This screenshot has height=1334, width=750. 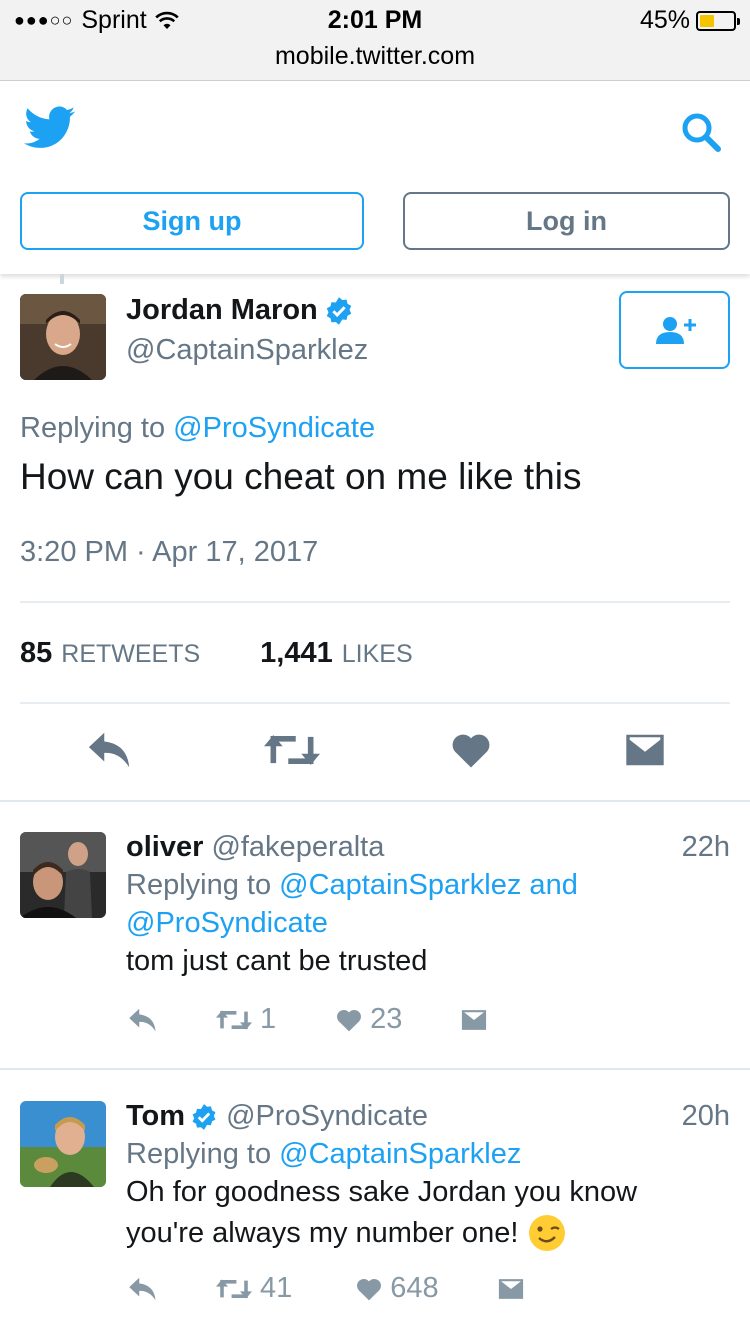 I want to click on tweet-timestamp: 3:20 PM · Apr 17, 2017, so click(x=169, y=552).